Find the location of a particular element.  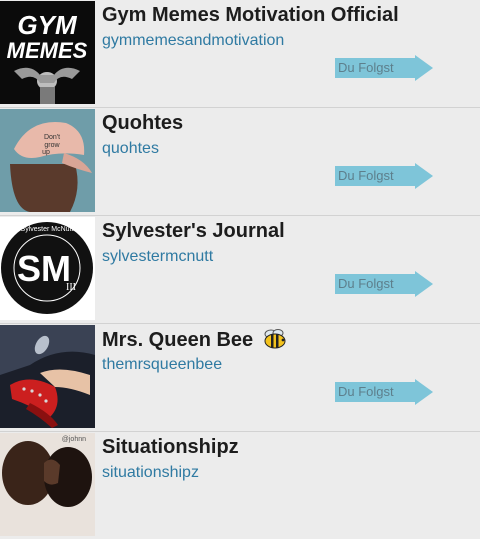

red-heels-photo-icon is located at coordinates (47, 376).